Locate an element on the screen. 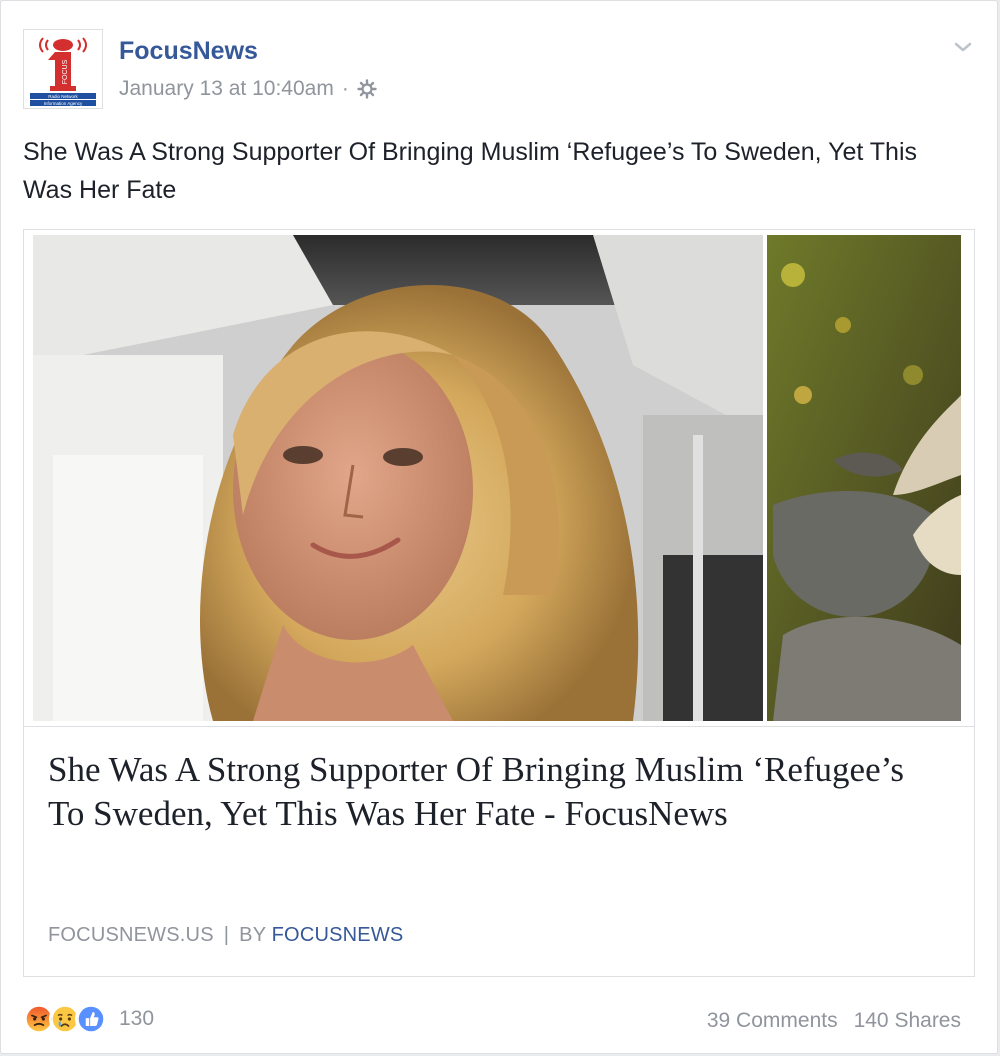 The image size is (1000, 1056). svg-text: Information Agency is located at coordinates (63, 103).